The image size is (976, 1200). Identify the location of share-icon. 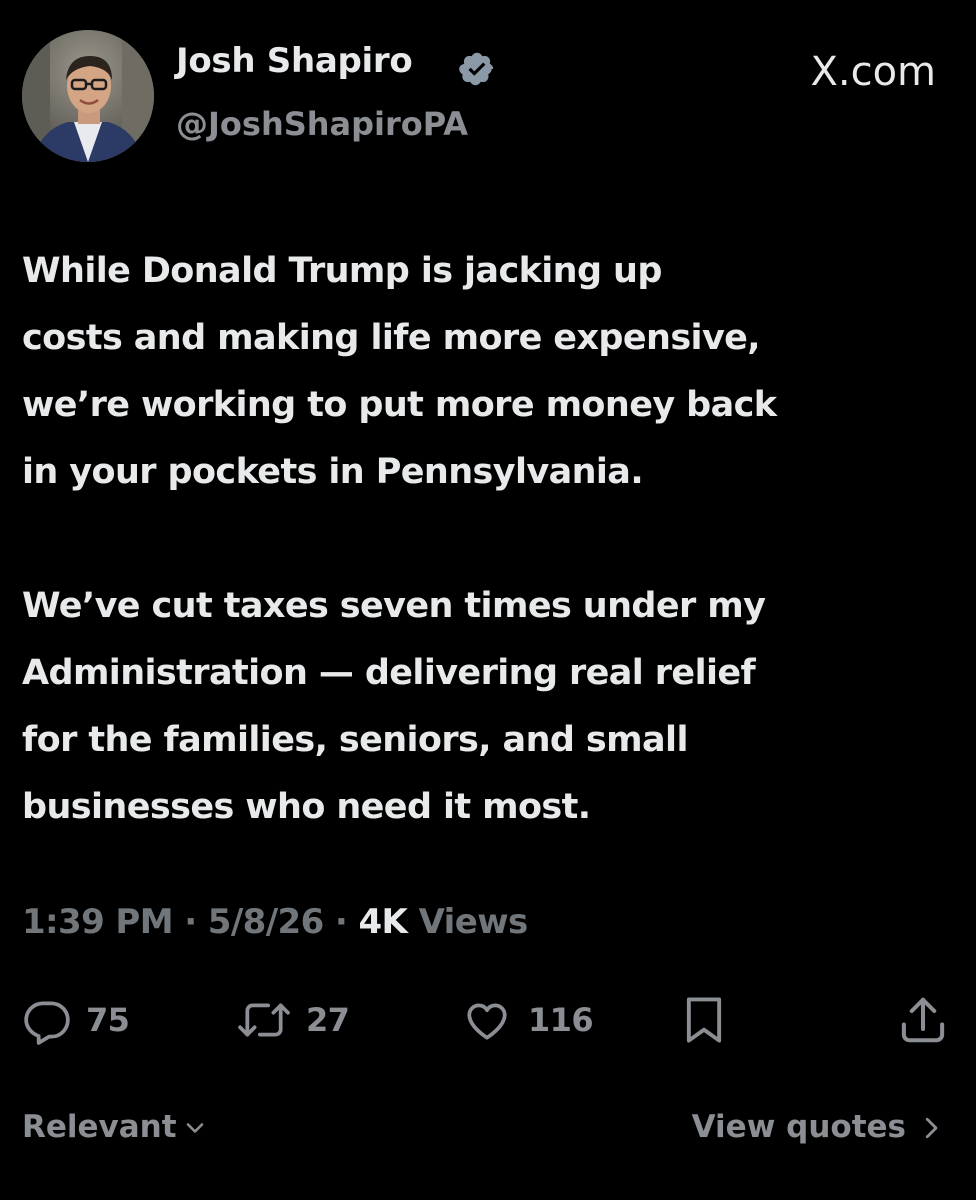
(923, 1020).